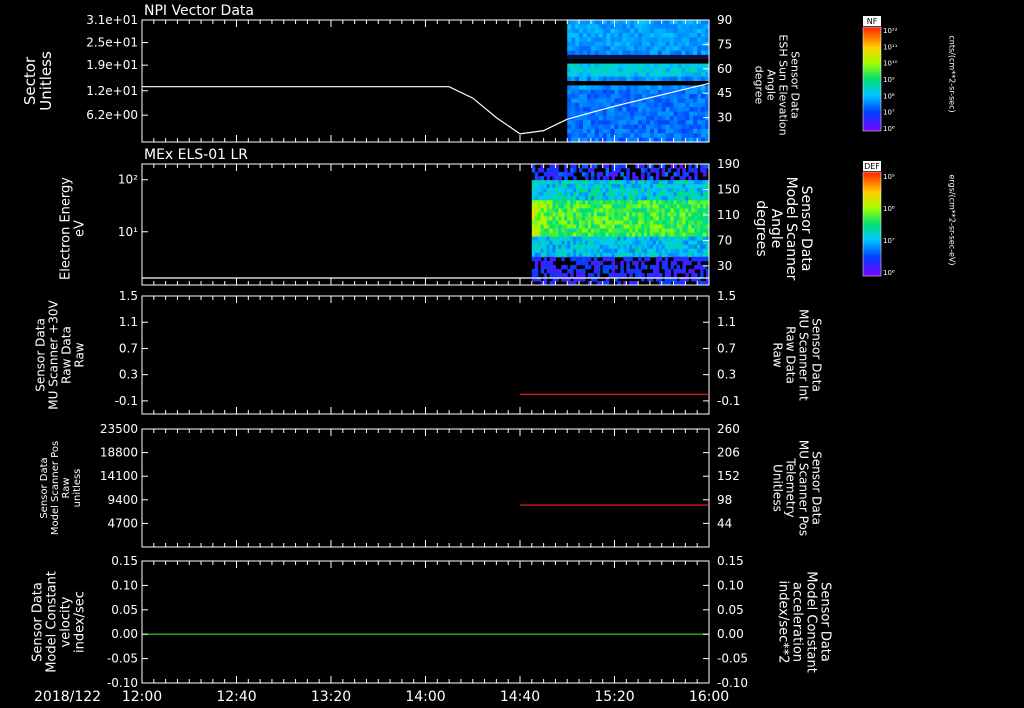 Image resolution: width=1024 pixels, height=708 pixels. I want to click on panel-els-colorbar-unit: ergs/(cm**2-sr-sec-eV), so click(951, 219).